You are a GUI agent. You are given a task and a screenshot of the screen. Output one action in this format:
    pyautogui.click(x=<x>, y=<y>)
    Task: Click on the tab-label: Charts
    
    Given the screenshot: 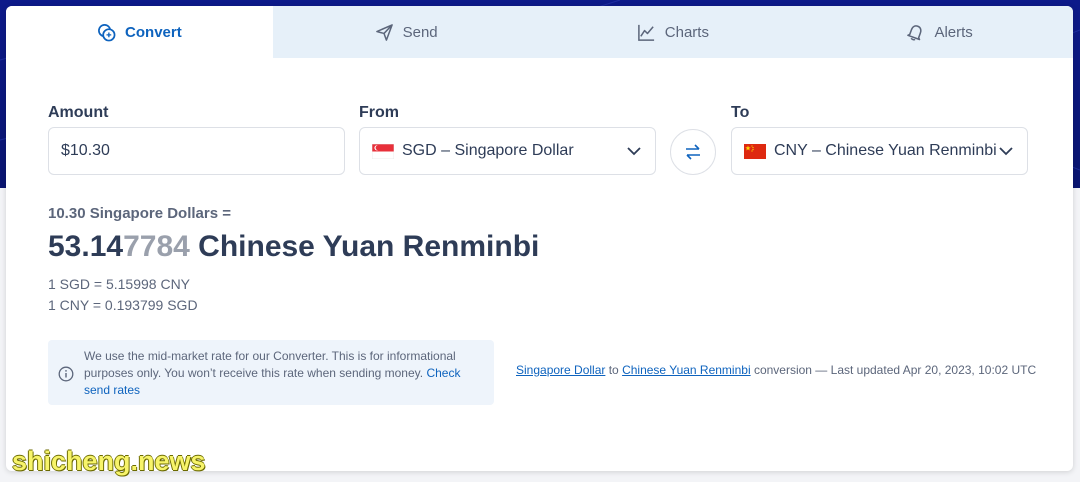 What is the action you would take?
    pyautogui.click(x=686, y=32)
    